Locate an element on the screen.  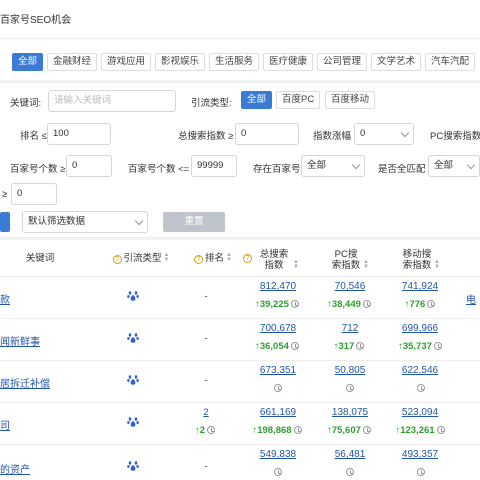
index-change-select: 0 is located at coordinates (384, 134).